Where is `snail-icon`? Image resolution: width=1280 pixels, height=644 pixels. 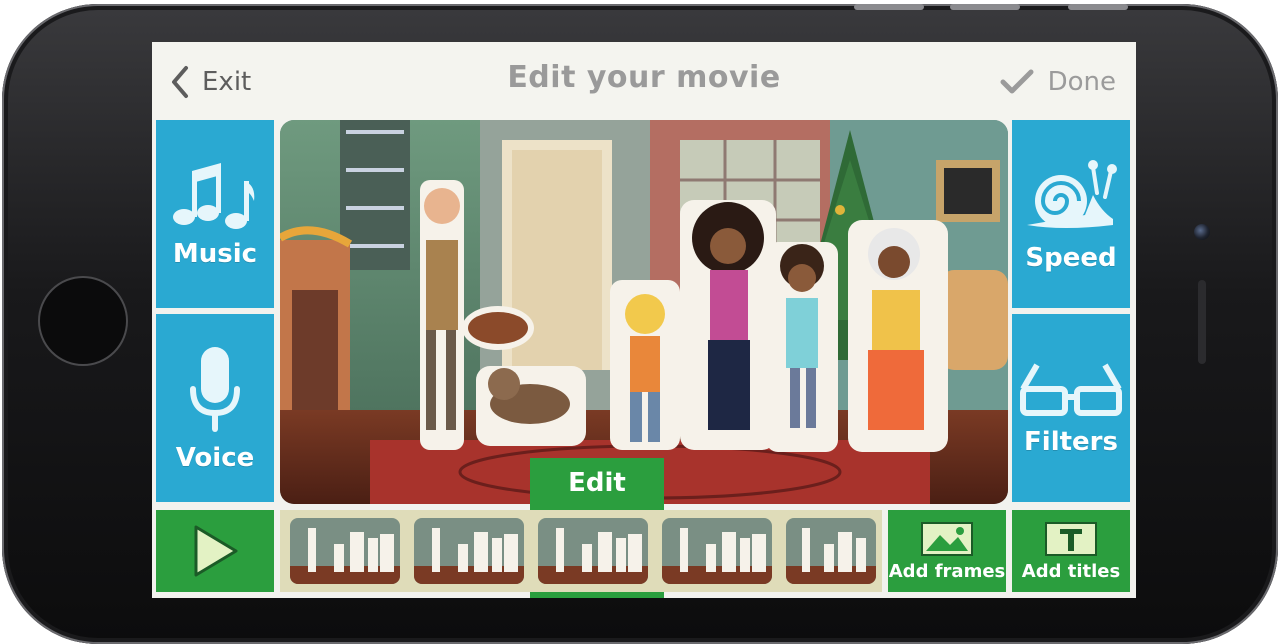
snail-icon is located at coordinates (1072, 194).